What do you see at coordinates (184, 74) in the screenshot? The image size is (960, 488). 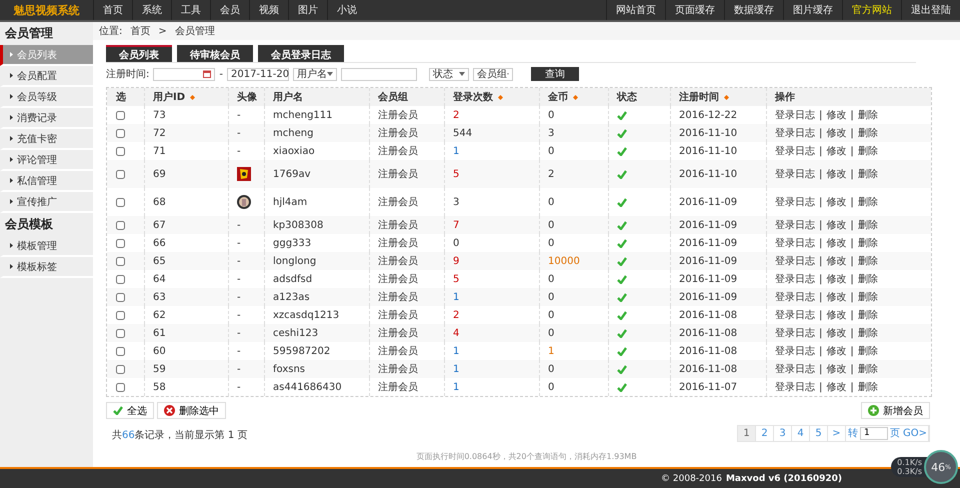 I see `date-field` at bounding box center [184, 74].